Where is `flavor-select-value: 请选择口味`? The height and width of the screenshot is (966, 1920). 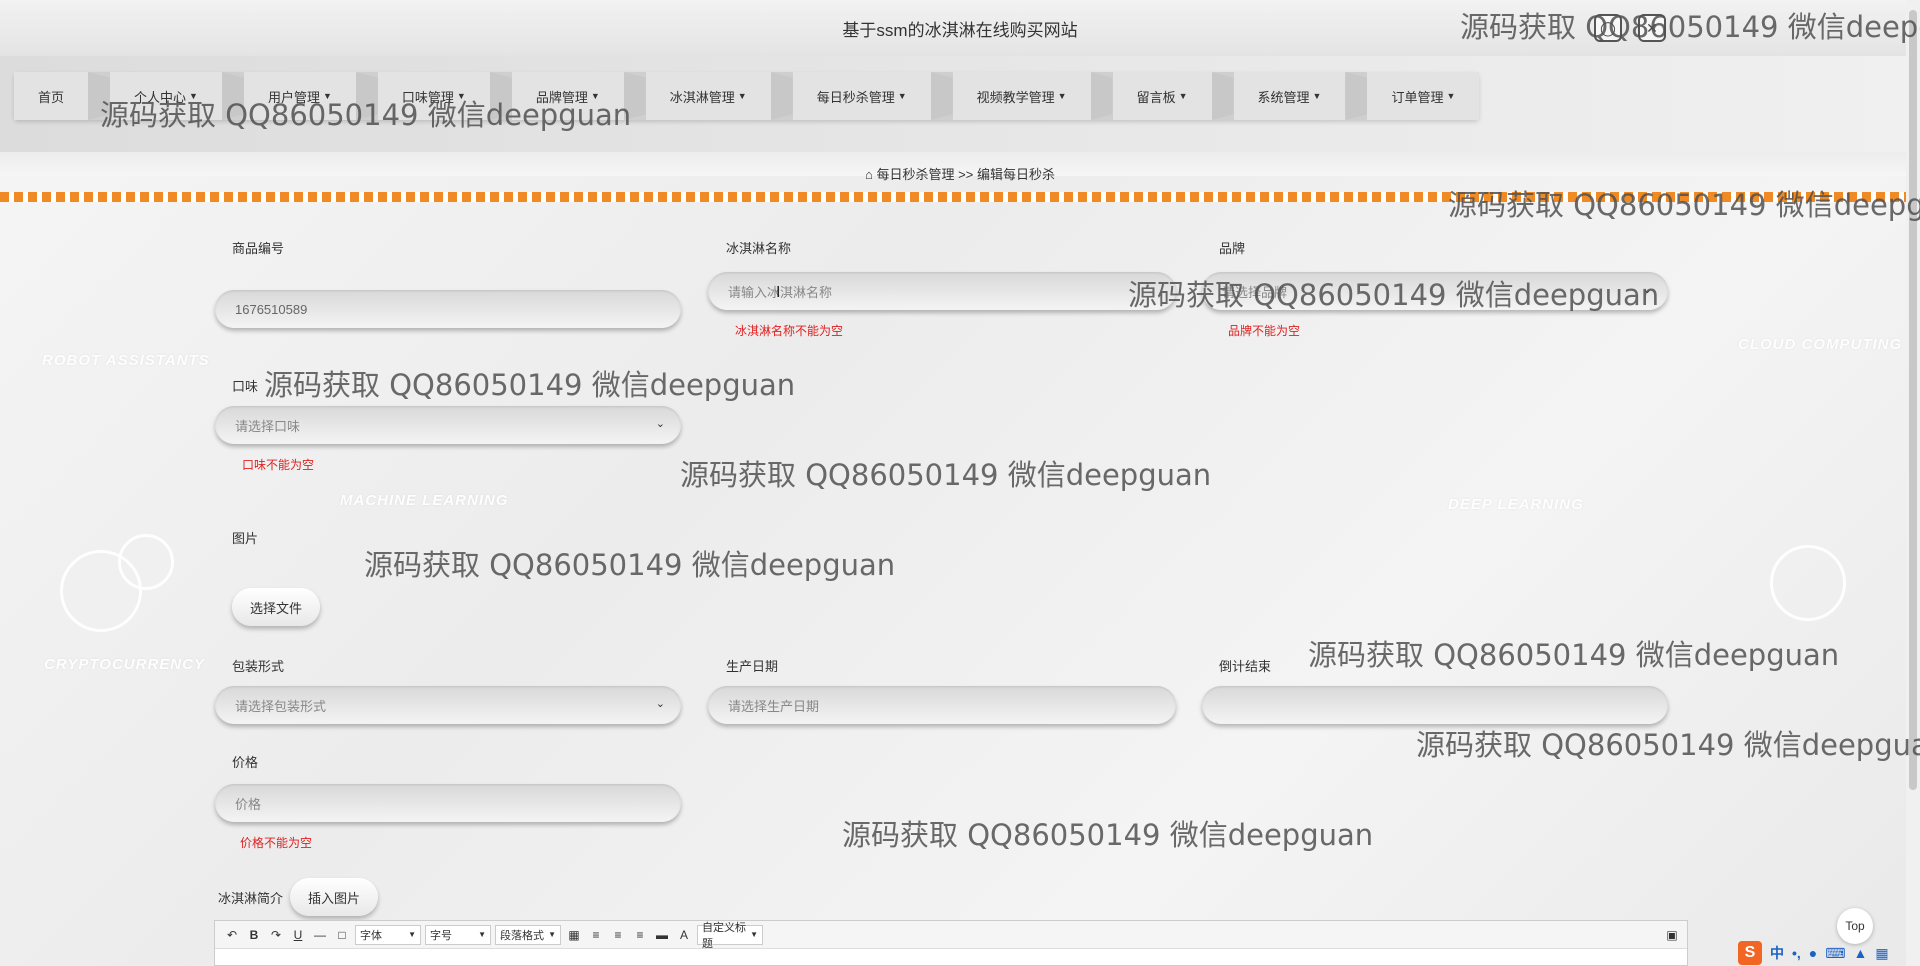 flavor-select-value: 请选择口味 is located at coordinates (268, 426).